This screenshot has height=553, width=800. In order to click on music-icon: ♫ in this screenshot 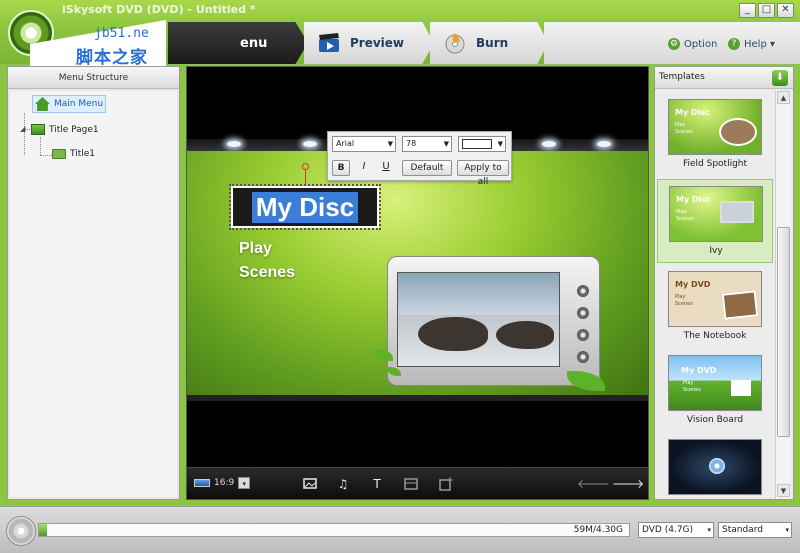, I will do `click(343, 484)`.